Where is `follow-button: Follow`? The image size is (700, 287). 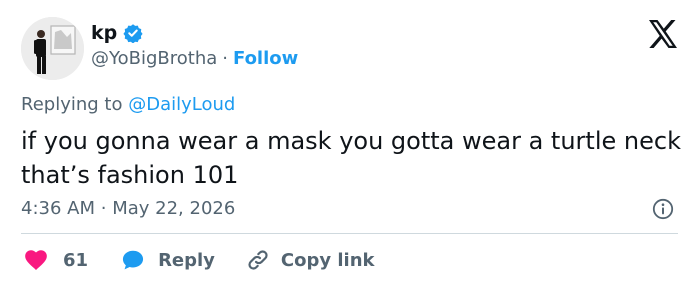
follow-button: Follow is located at coordinates (265, 58).